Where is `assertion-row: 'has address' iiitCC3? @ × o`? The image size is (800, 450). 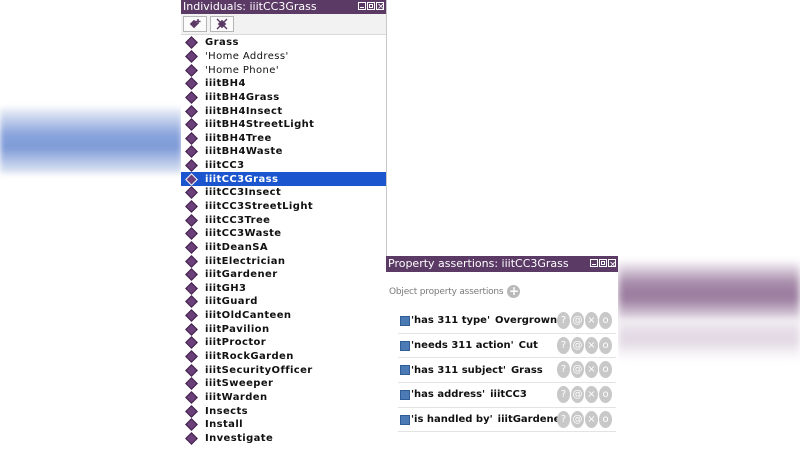 assertion-row: 'has address' iiitCC3? @ × o is located at coordinates (507, 395).